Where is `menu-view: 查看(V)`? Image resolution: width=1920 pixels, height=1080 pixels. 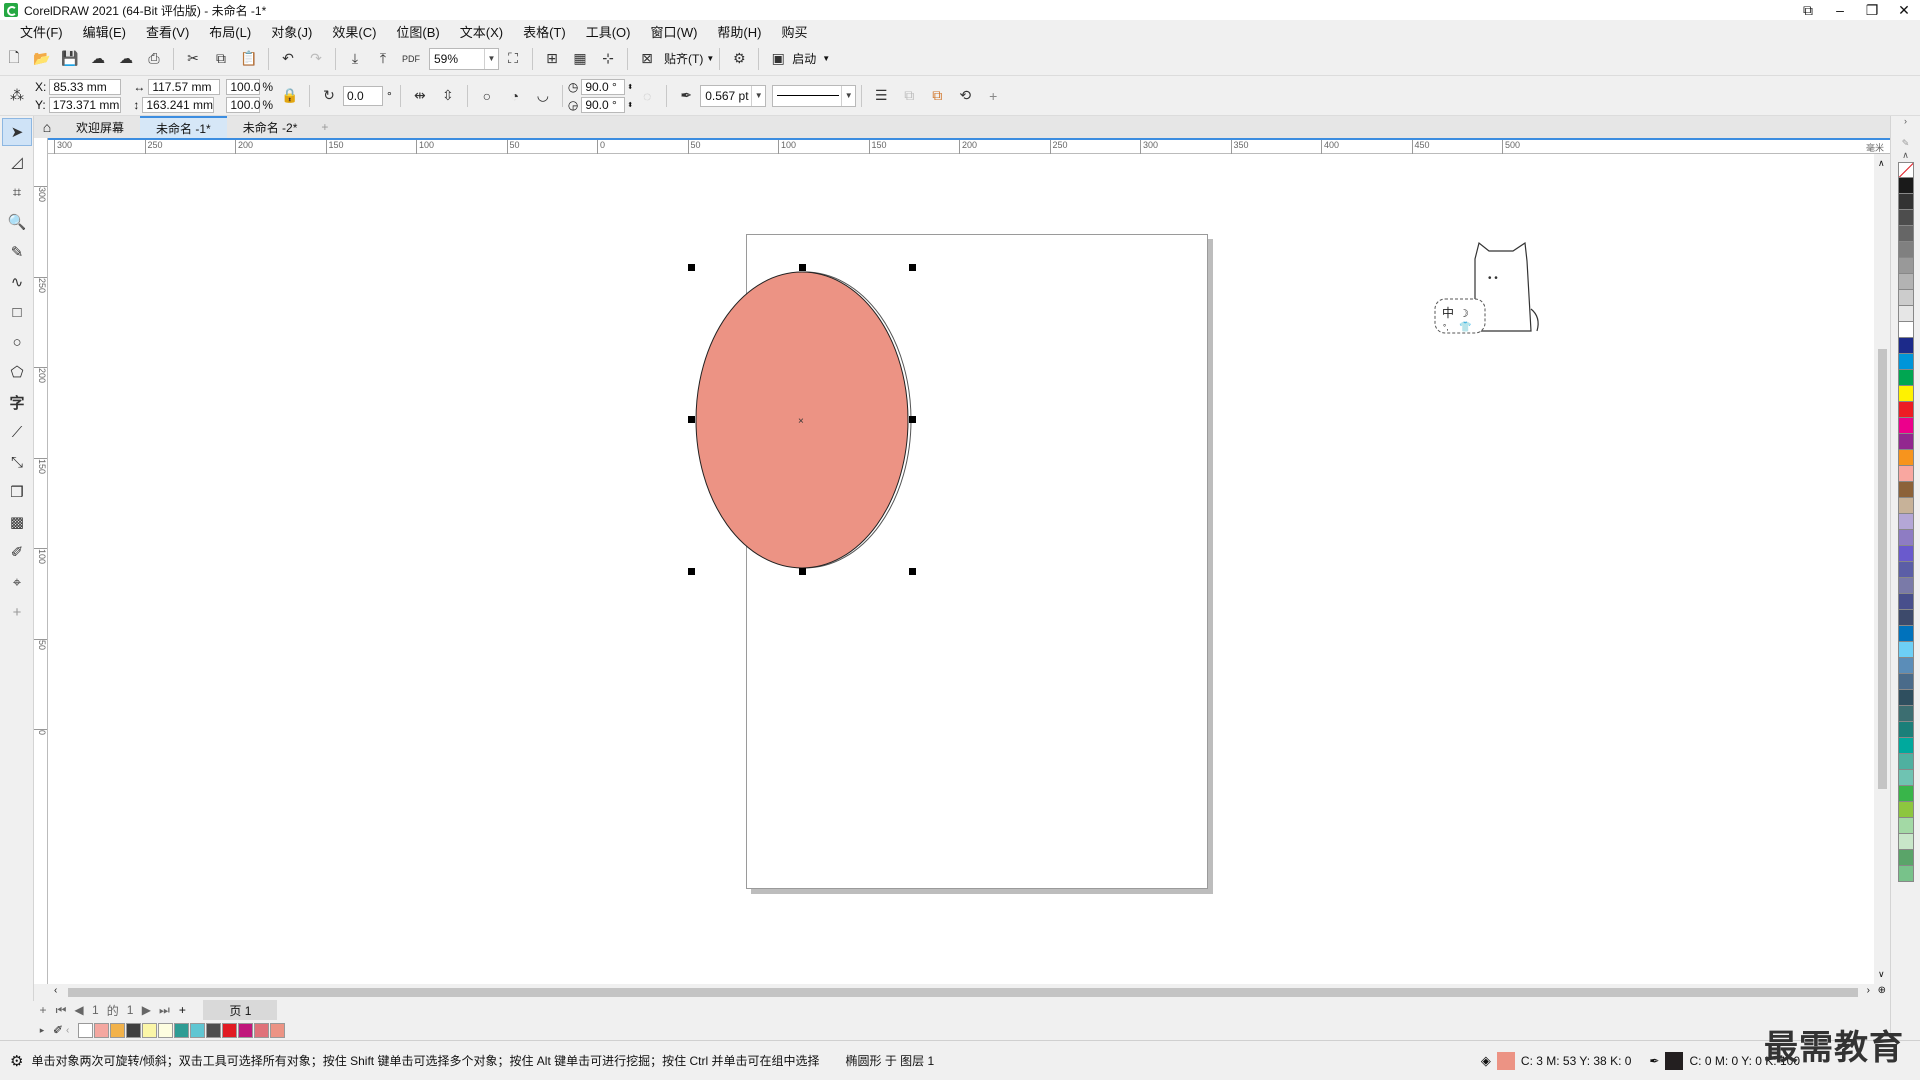
menu-view: 查看(V) is located at coordinates (167, 31).